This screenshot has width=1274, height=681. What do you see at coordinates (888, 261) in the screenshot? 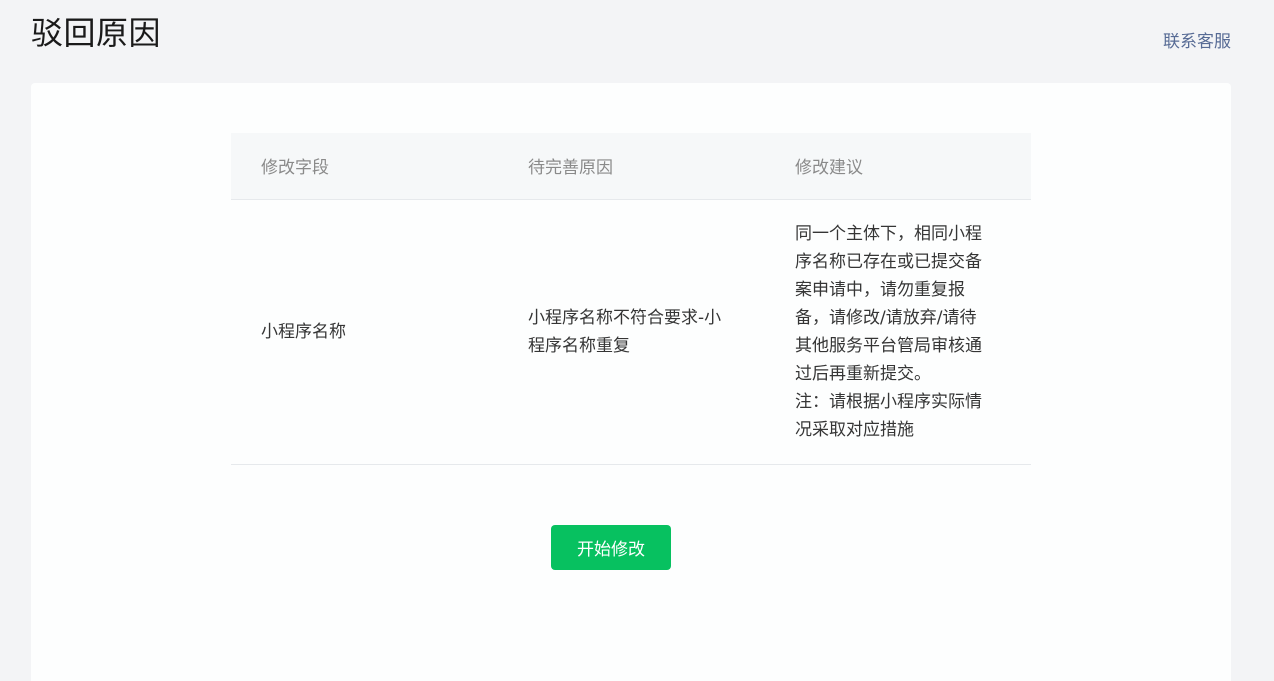
I see `advice-line: 序名称已存在或已提交备` at bounding box center [888, 261].